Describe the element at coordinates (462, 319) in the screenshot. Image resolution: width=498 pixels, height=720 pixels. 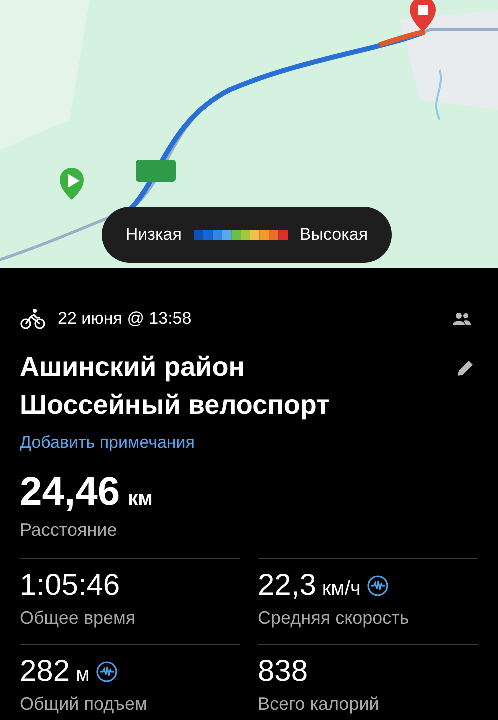
I see `people-icon` at that location.